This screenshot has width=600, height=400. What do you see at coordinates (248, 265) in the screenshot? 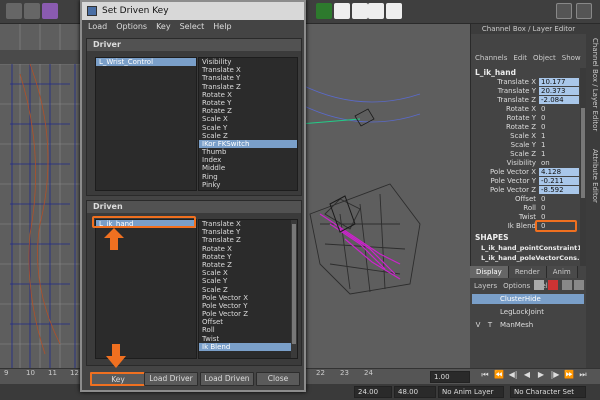
I see `driven-attribute-item: Rotate Z` at bounding box center [248, 265].